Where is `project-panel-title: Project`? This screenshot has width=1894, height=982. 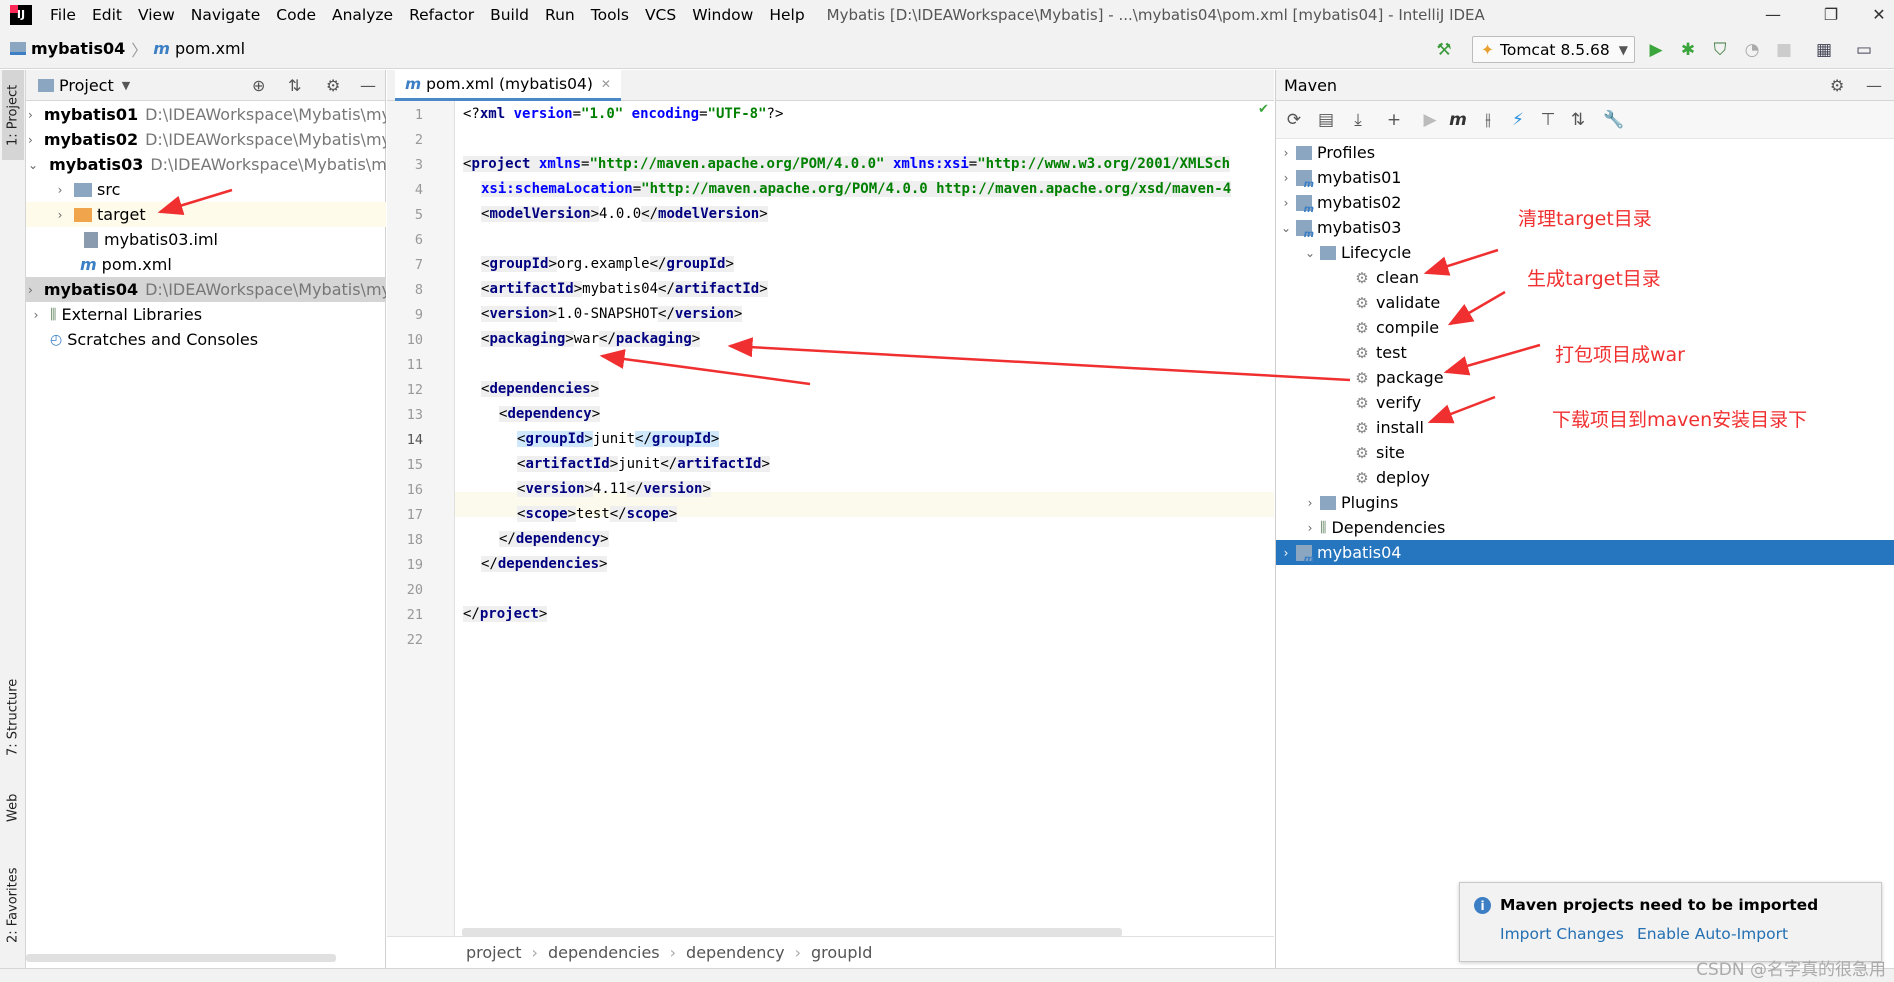
project-panel-title: Project is located at coordinates (86, 85).